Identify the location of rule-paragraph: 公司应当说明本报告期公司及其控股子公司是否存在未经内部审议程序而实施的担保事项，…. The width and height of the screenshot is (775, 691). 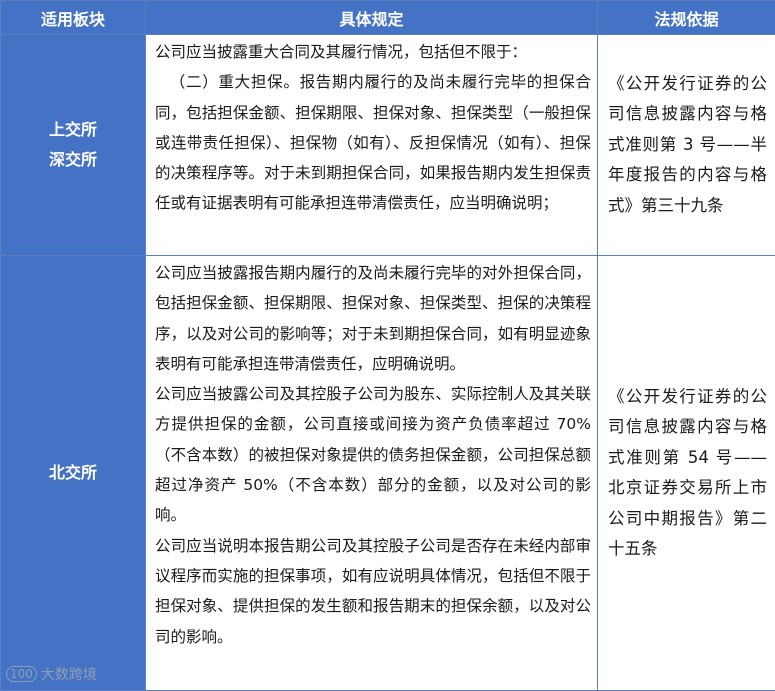
(373, 591).